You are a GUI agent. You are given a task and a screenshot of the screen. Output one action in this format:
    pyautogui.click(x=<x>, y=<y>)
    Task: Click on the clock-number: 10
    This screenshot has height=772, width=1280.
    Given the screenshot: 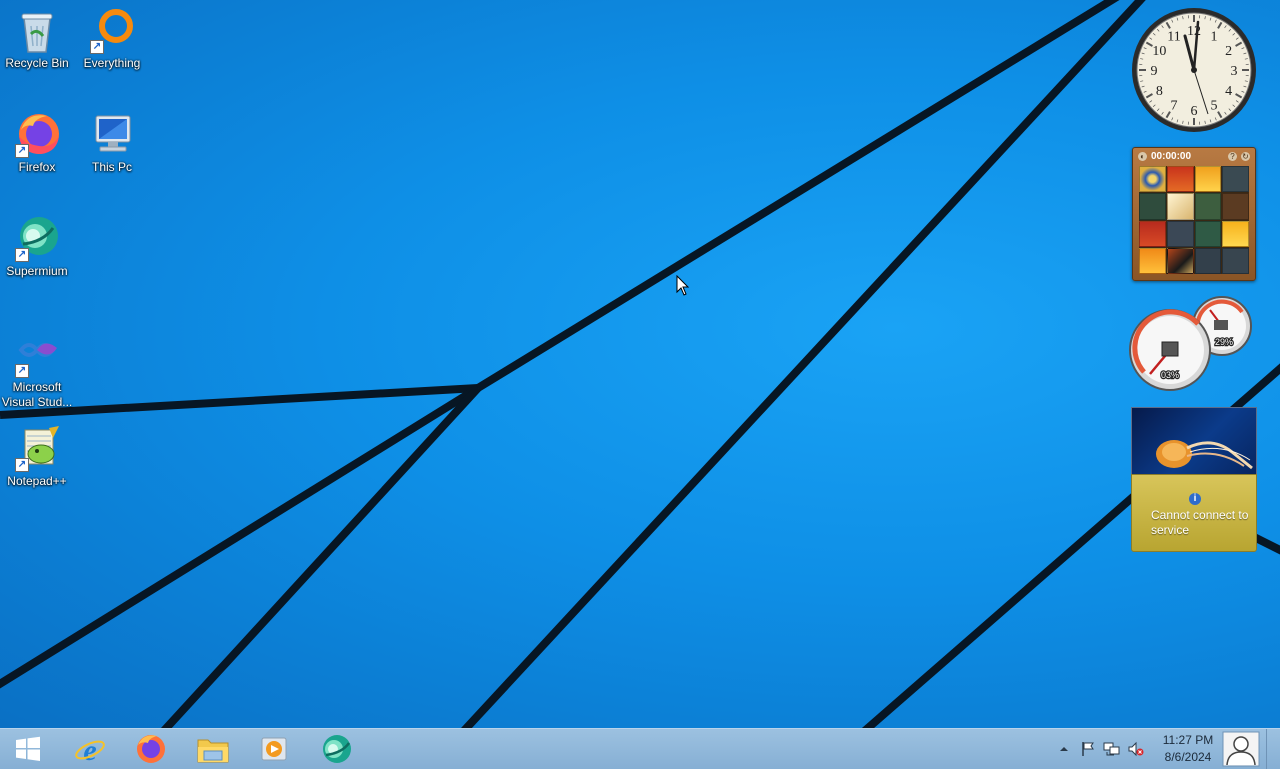 What is the action you would take?
    pyautogui.click(x=1159, y=51)
    